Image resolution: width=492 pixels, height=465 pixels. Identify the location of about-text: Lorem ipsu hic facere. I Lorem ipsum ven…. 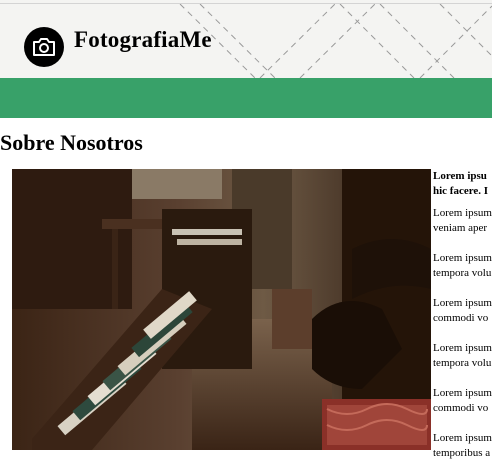
(462, 317).